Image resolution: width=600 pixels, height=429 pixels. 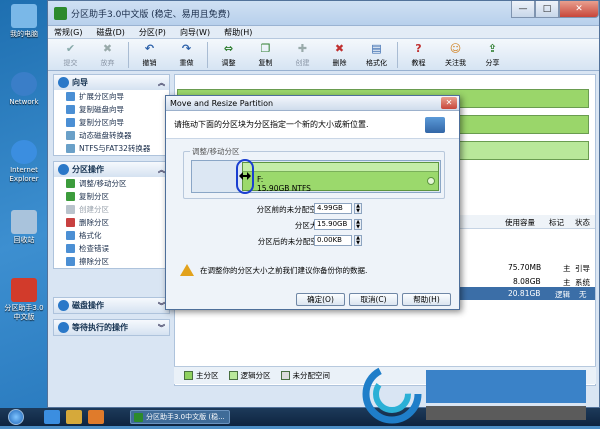 What do you see at coordinates (94, 248) in the screenshot?
I see `sidebar-item-label: 检查错误` at bounding box center [94, 248].